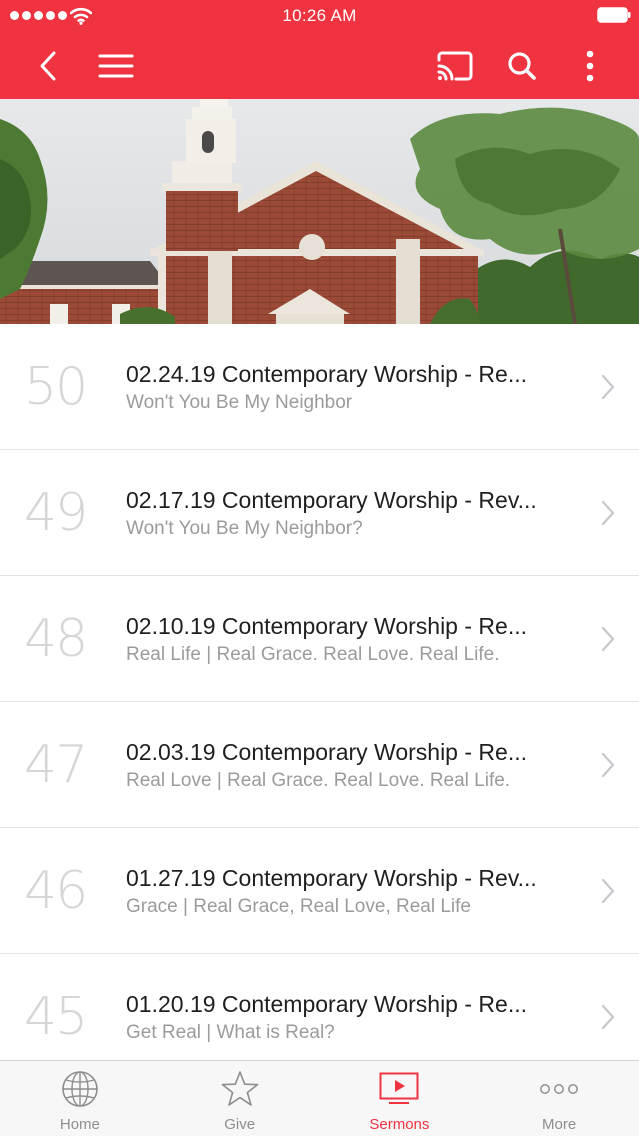 The image size is (639, 1136). Describe the element at coordinates (240, 1089) in the screenshot. I see `star-icon` at that location.